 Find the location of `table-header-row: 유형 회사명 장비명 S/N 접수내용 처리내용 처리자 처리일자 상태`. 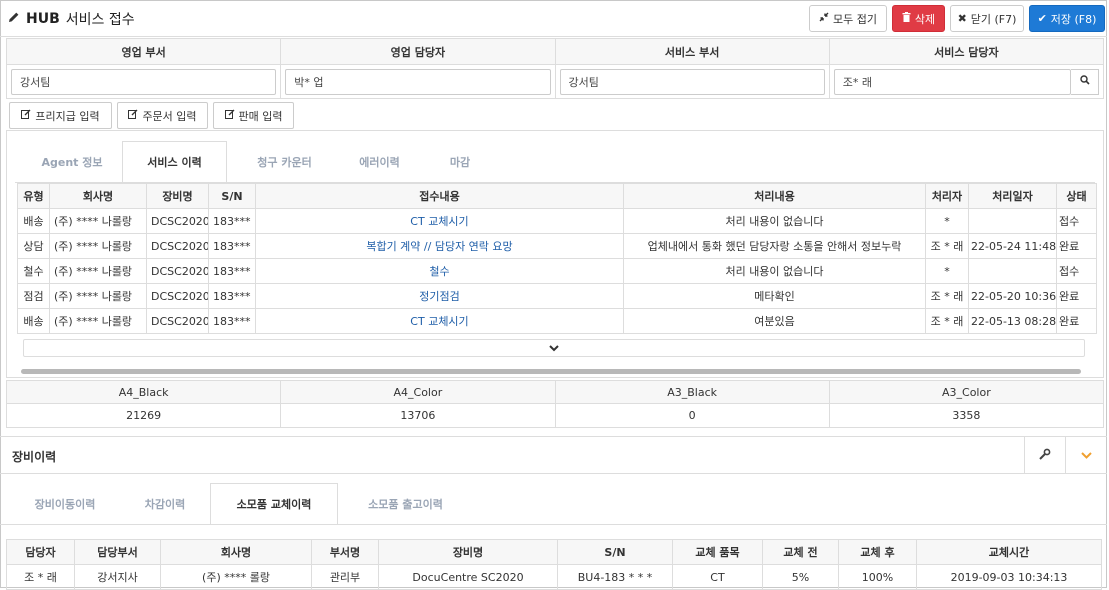

table-header-row: 유형 회사명 장비명 S/N 접수내용 처리내용 처리자 처리일자 상태 is located at coordinates (557, 196).